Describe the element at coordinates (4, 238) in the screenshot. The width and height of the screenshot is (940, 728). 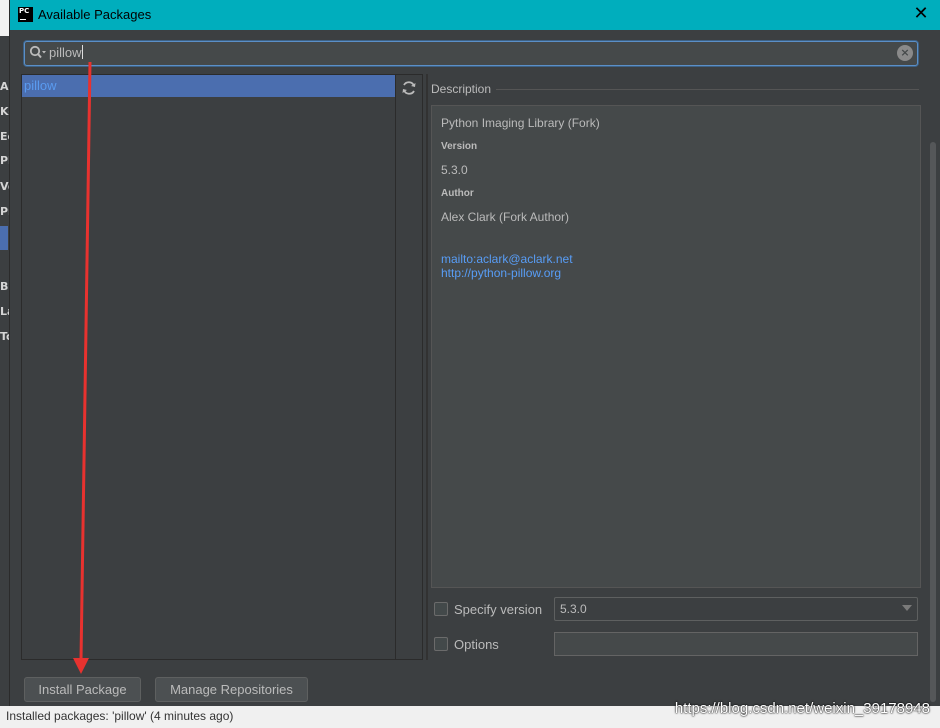
I see `background-ide-selection` at that location.